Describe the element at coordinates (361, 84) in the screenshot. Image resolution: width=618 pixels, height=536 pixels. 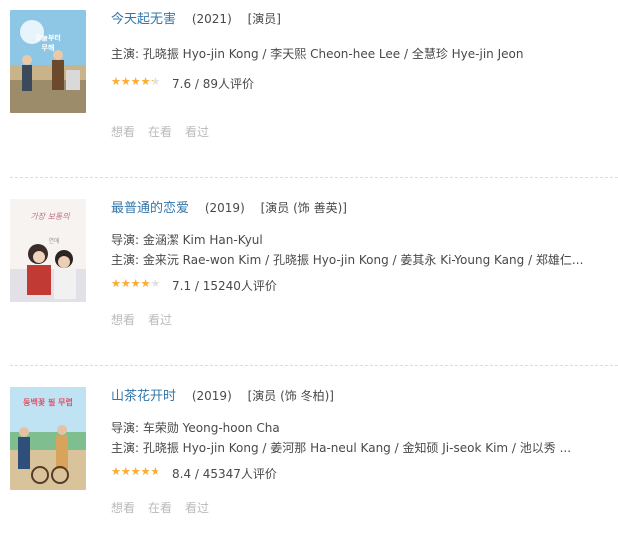
I see `rating-row: ★★★★★ ★★★★★ 7.6 / 89人评价` at that location.